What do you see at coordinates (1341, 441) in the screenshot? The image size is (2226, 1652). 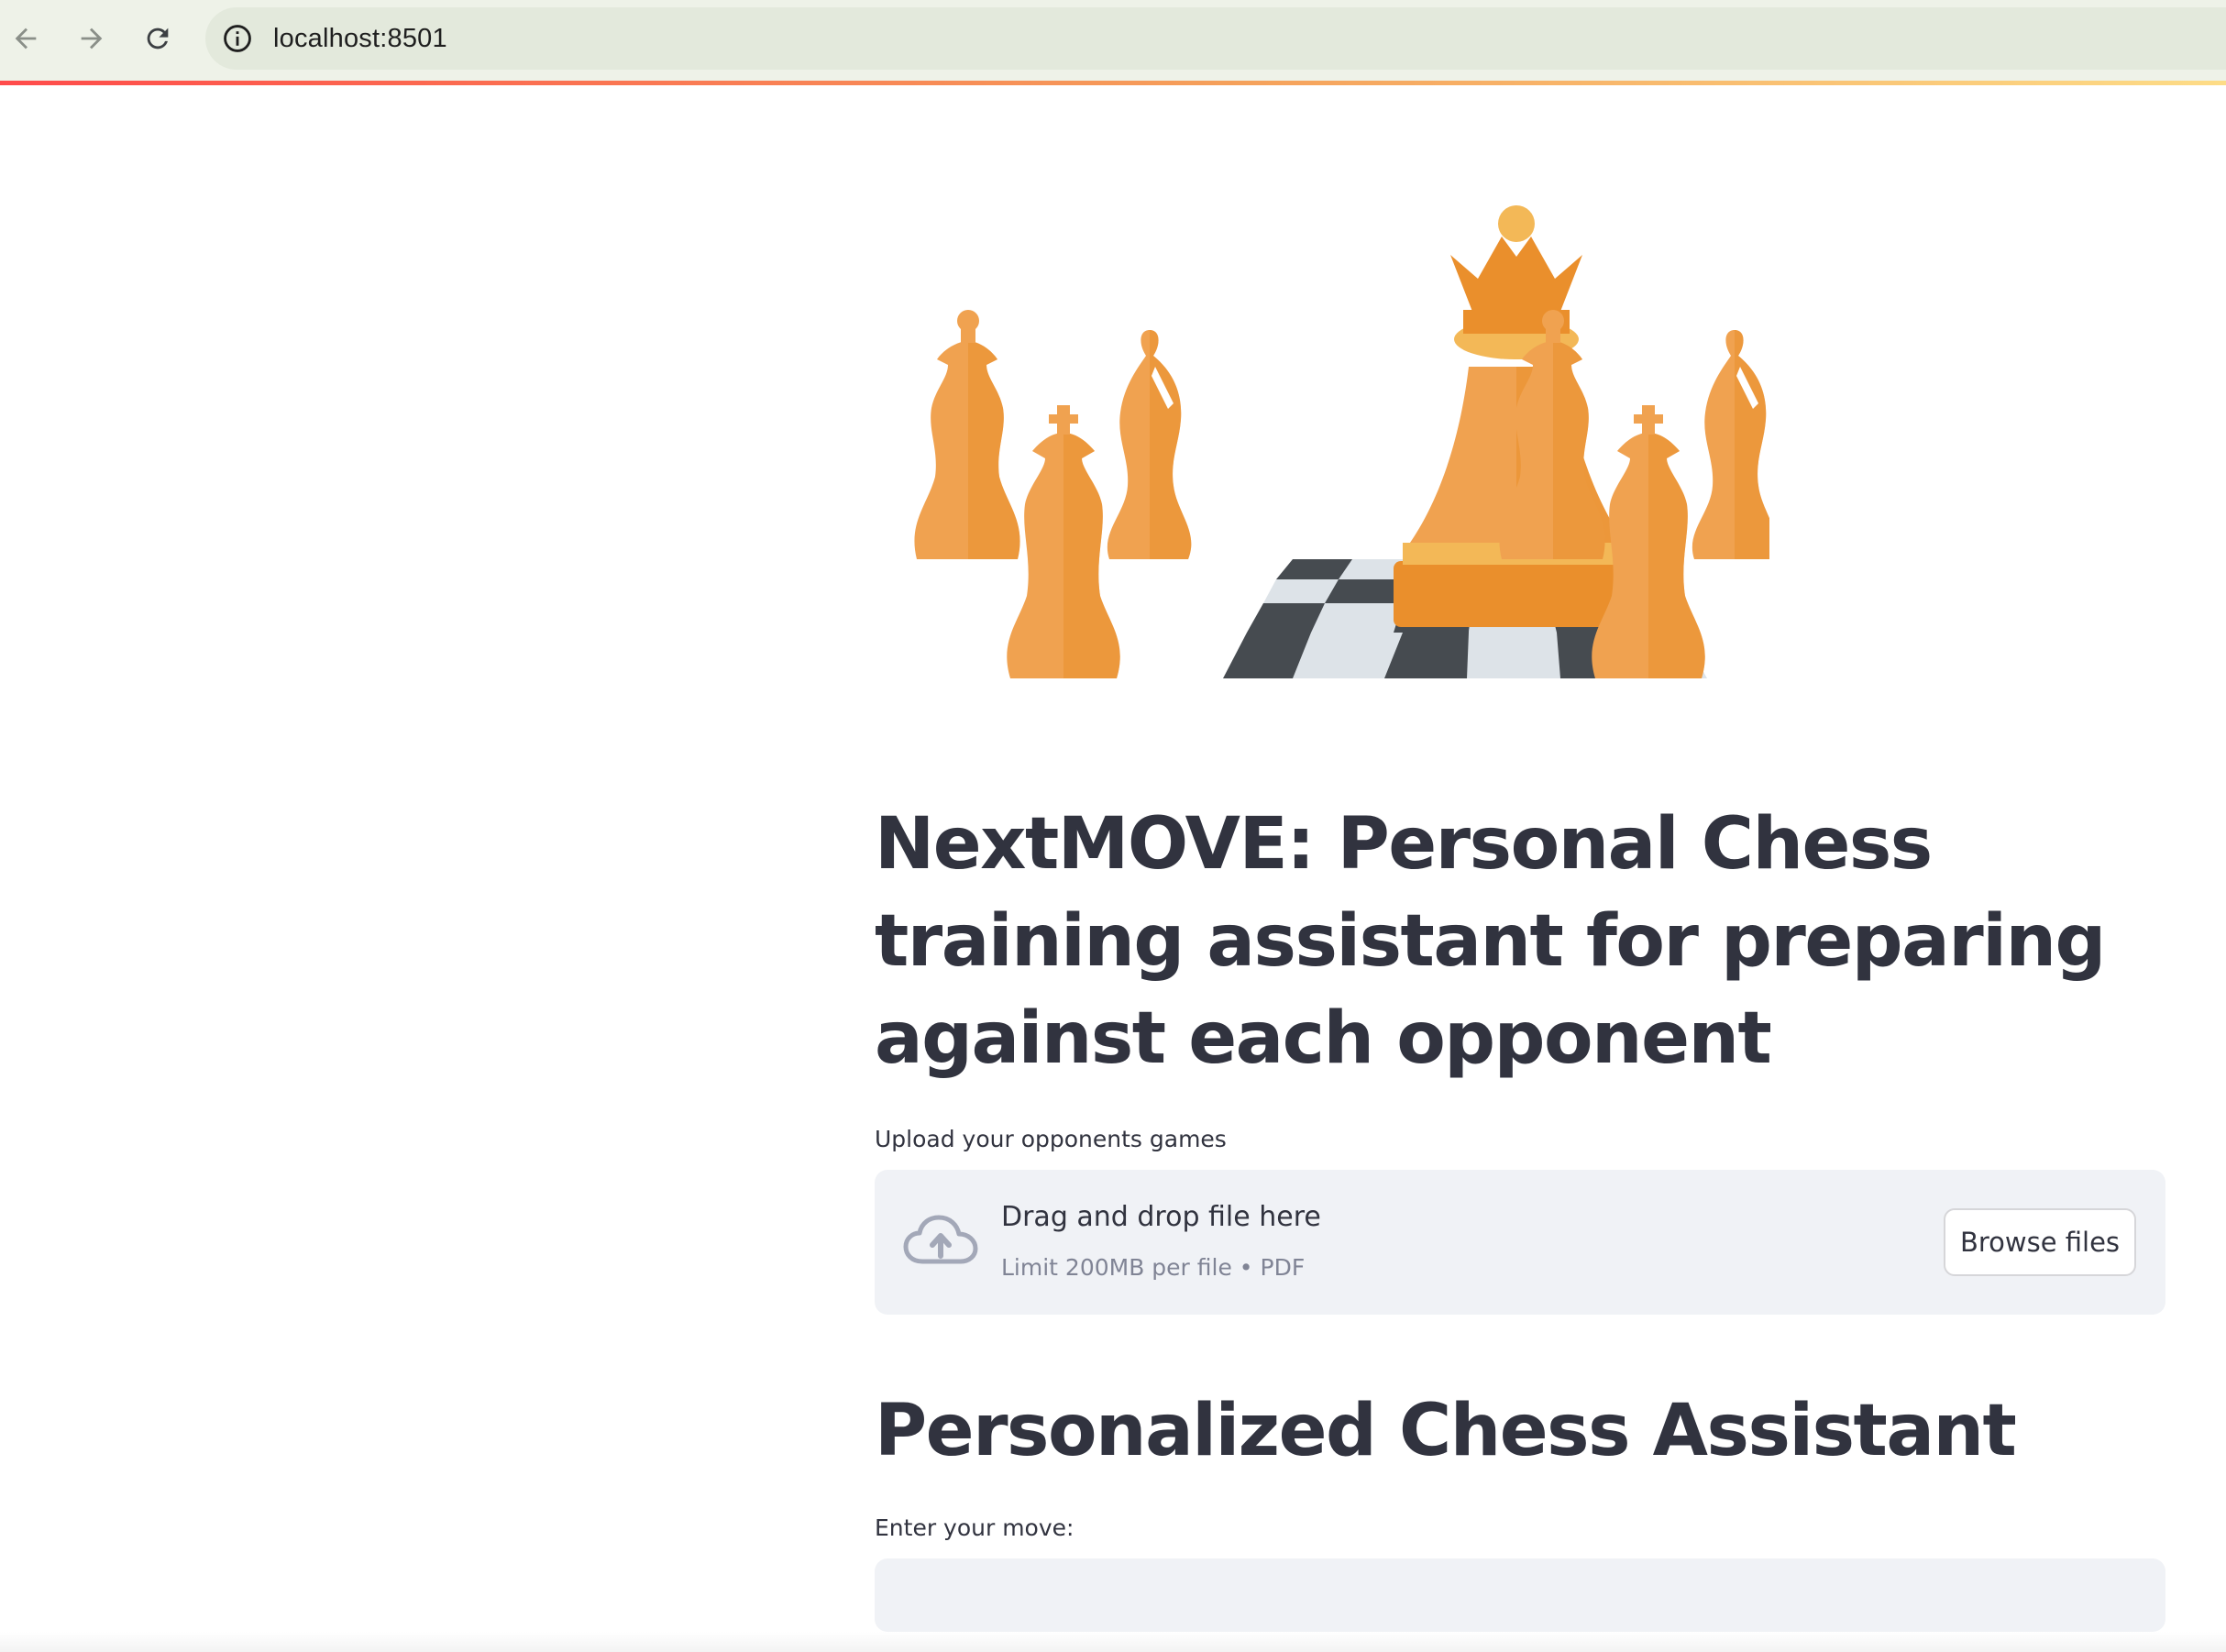 I see `chess-pieces-illustration` at bounding box center [1341, 441].